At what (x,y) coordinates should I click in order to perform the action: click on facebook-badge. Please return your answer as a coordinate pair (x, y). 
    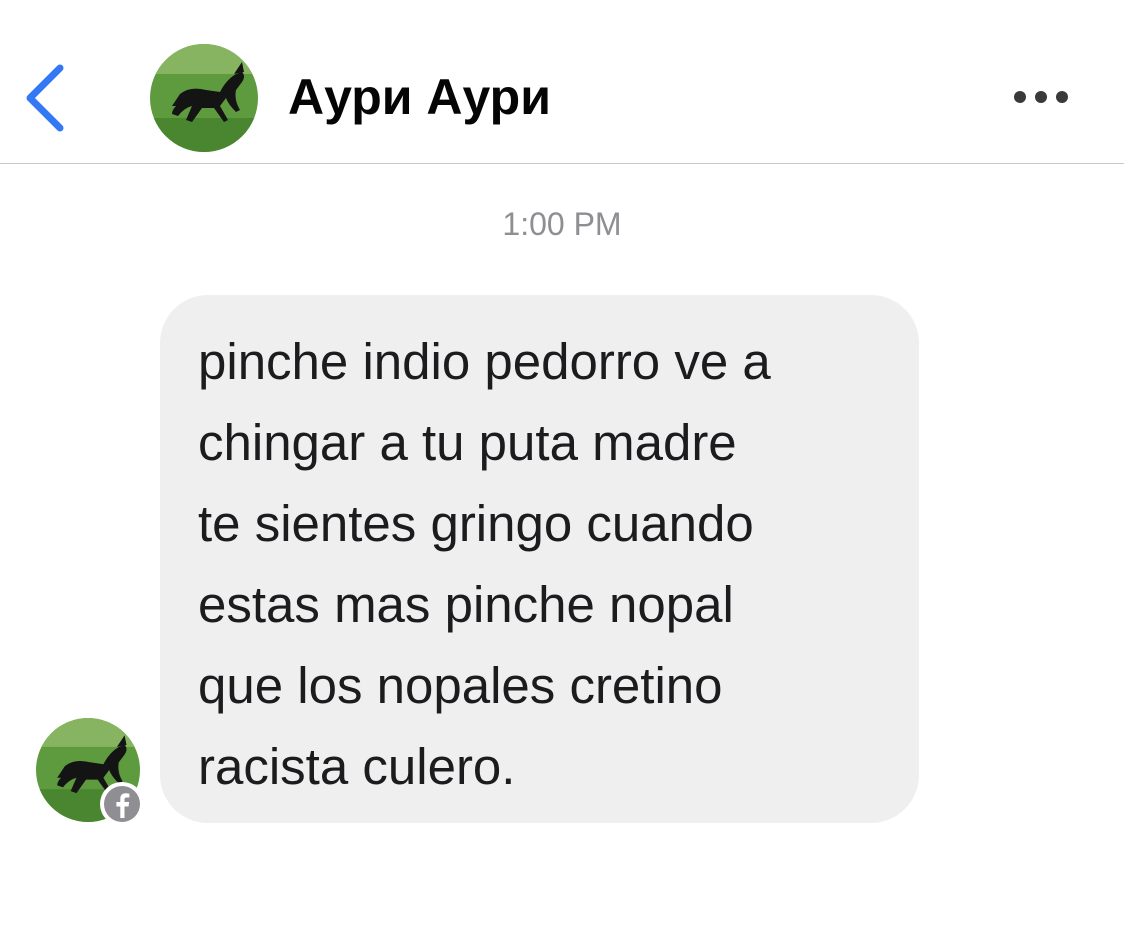
    Looking at the image, I should click on (122, 804).